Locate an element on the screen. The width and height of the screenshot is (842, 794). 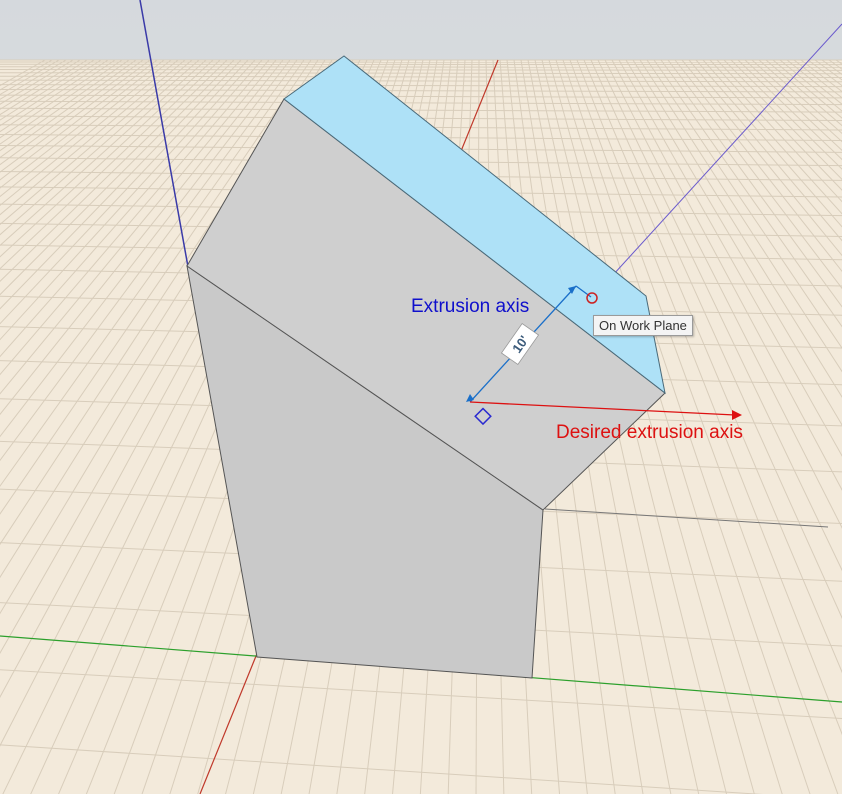
extrusion-axis-label: Extrusion axis is located at coordinates (470, 306).